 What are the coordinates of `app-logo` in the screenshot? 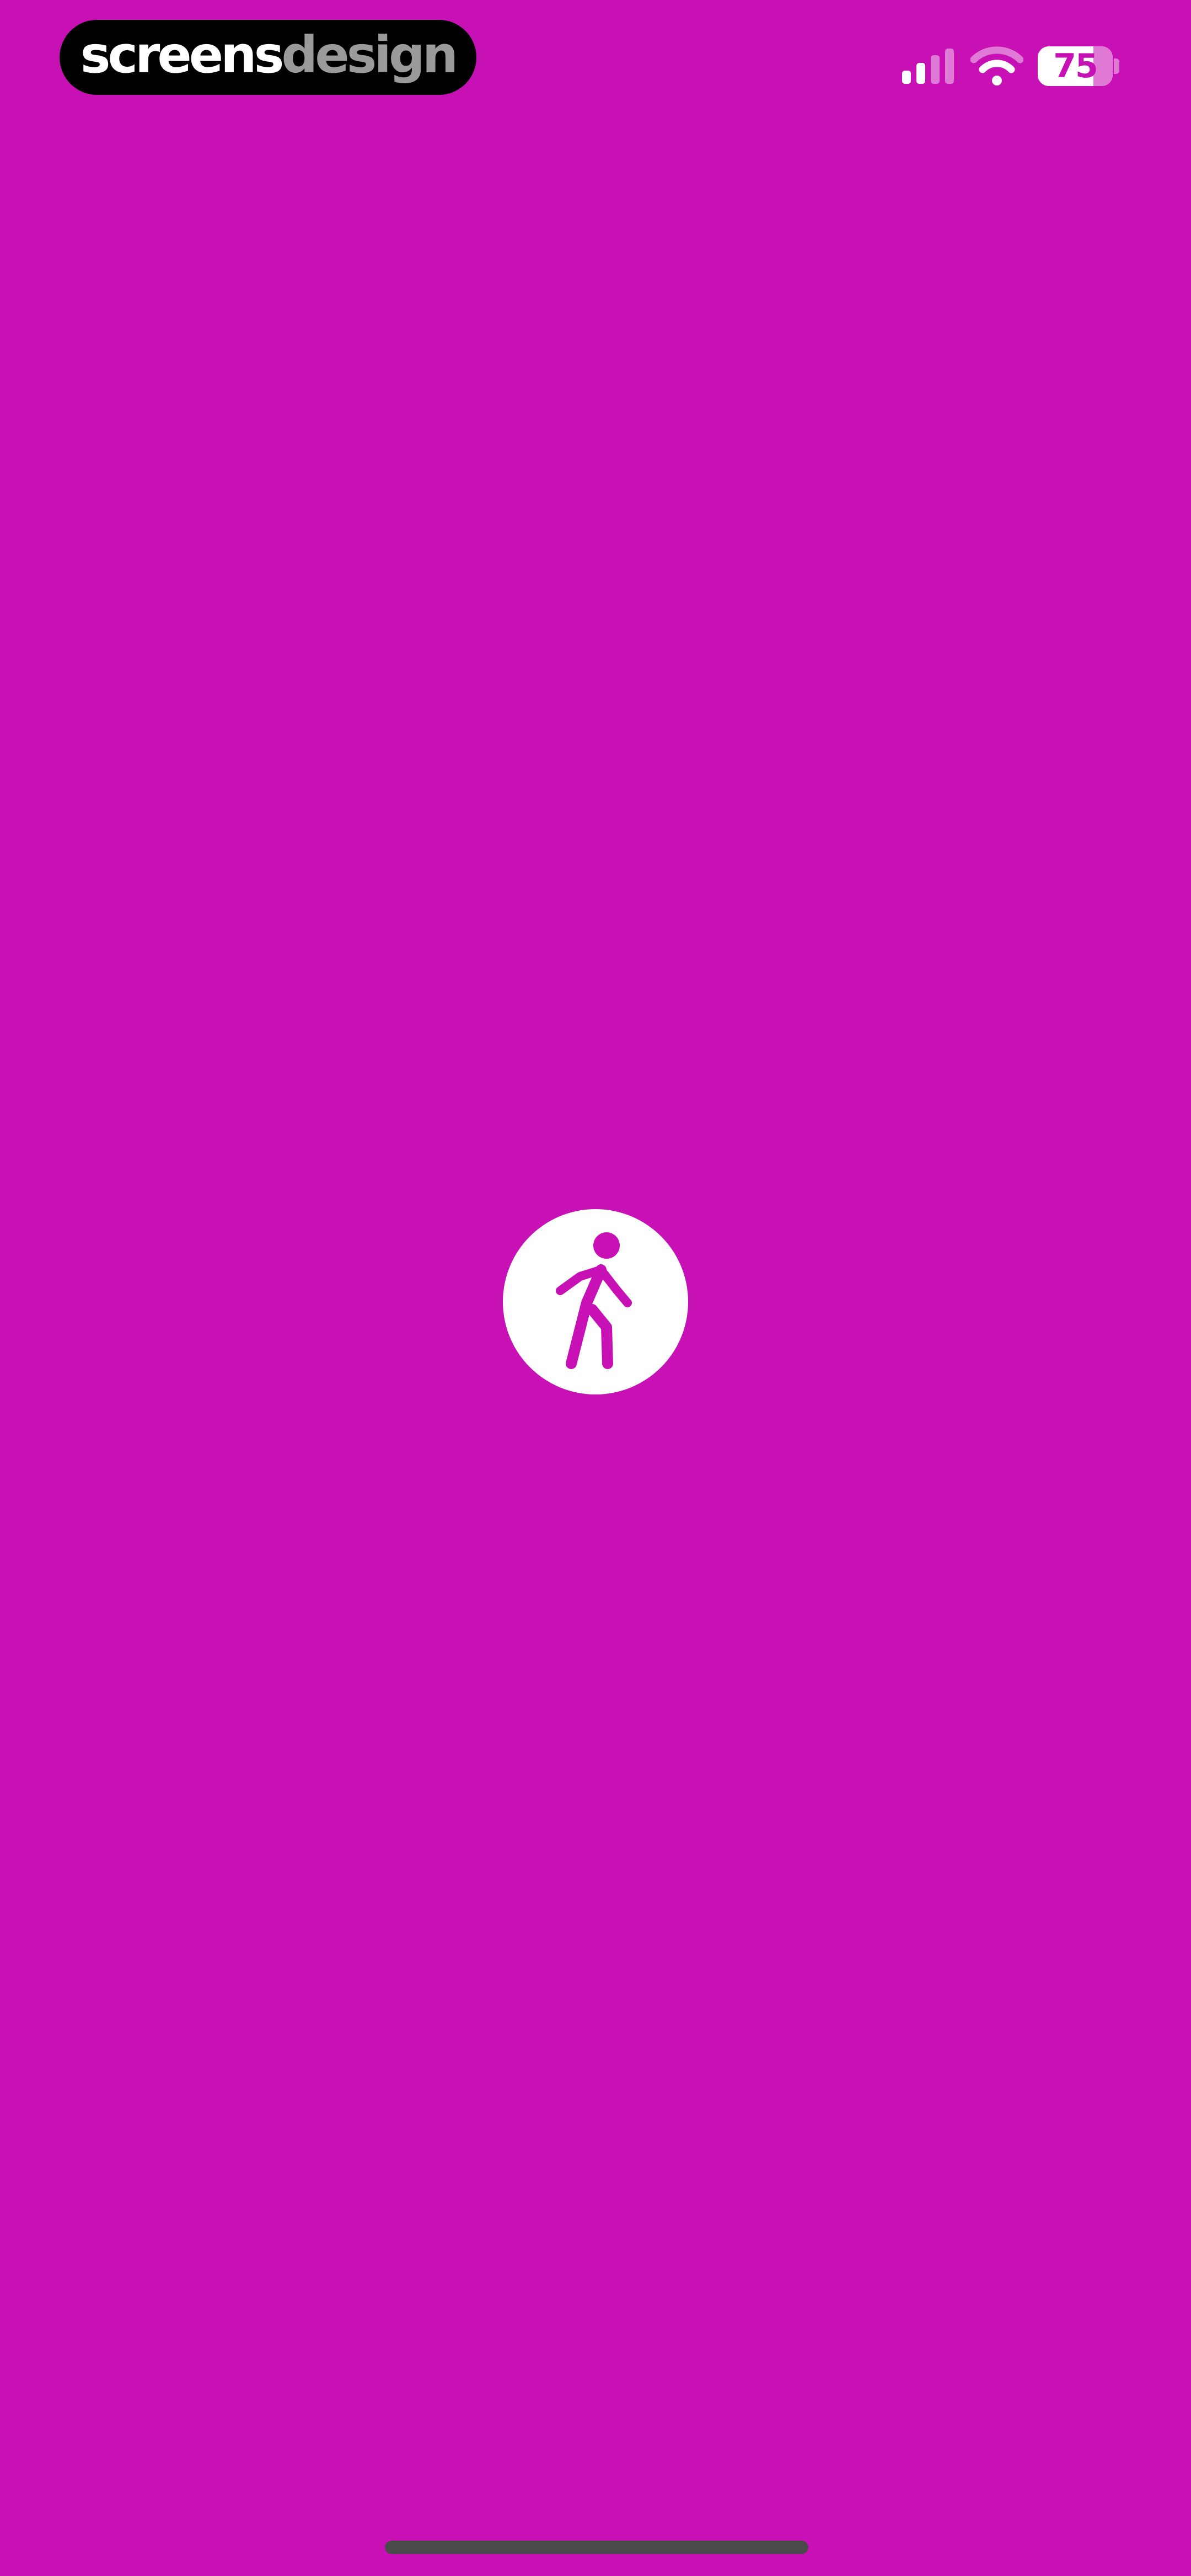 It's located at (595, 1301).